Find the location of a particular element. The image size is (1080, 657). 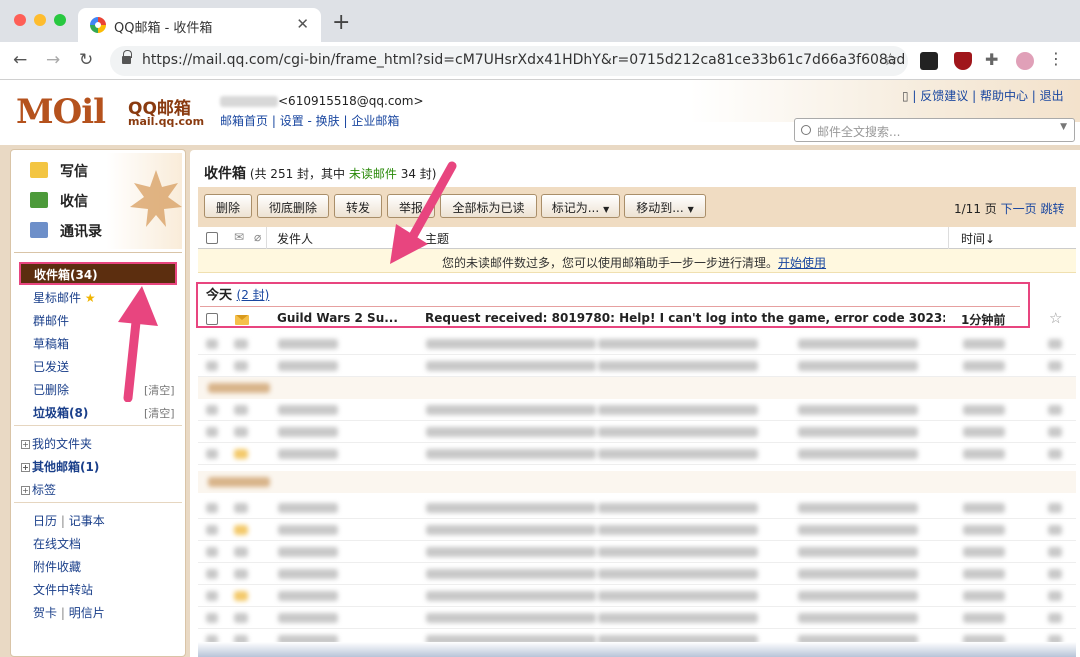

other-mail: + 其他邮箱(1) is located at coordinates (60, 466).